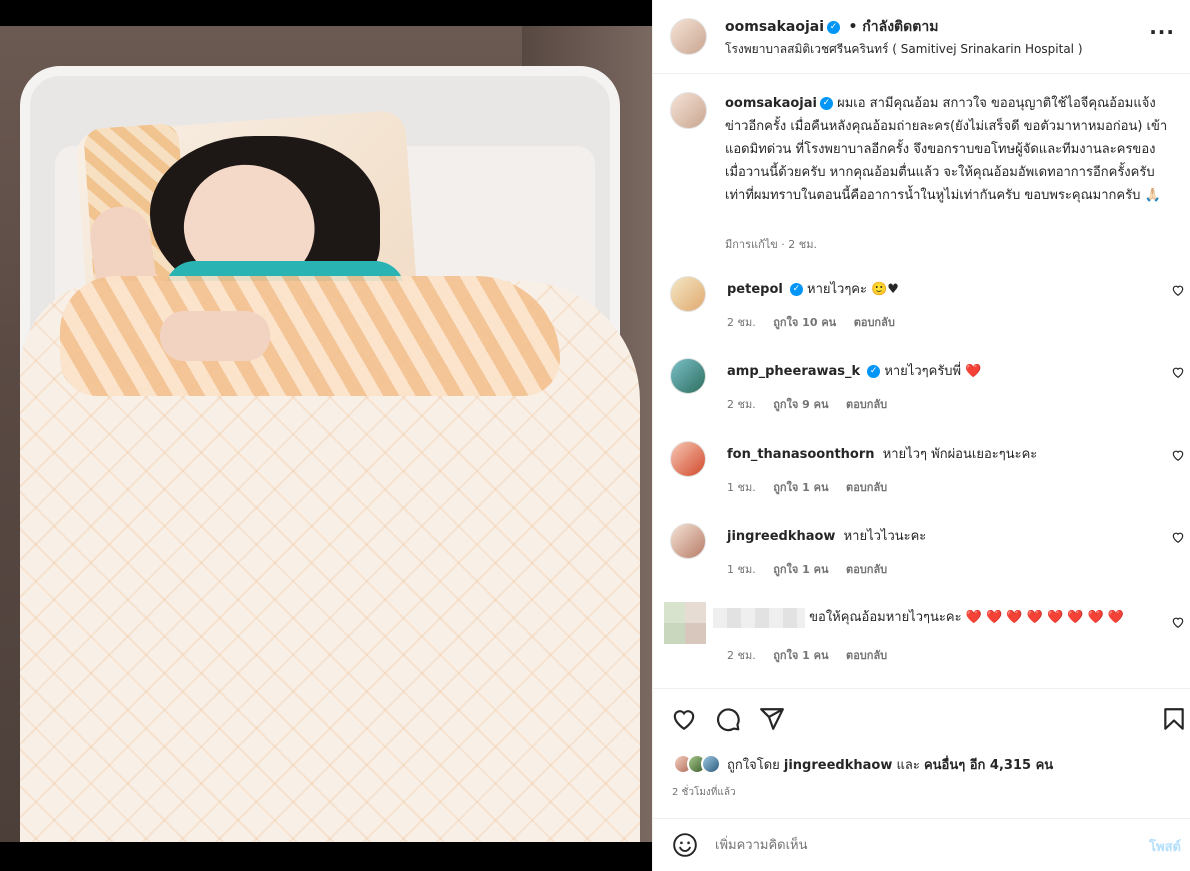  What do you see at coordinates (759, 617) in the screenshot?
I see `comment-username-blurred` at bounding box center [759, 617].